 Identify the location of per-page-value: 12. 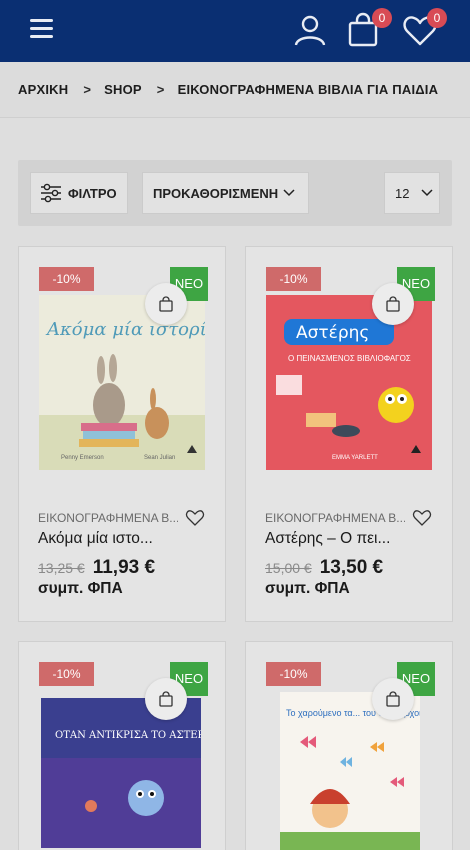
(402, 193).